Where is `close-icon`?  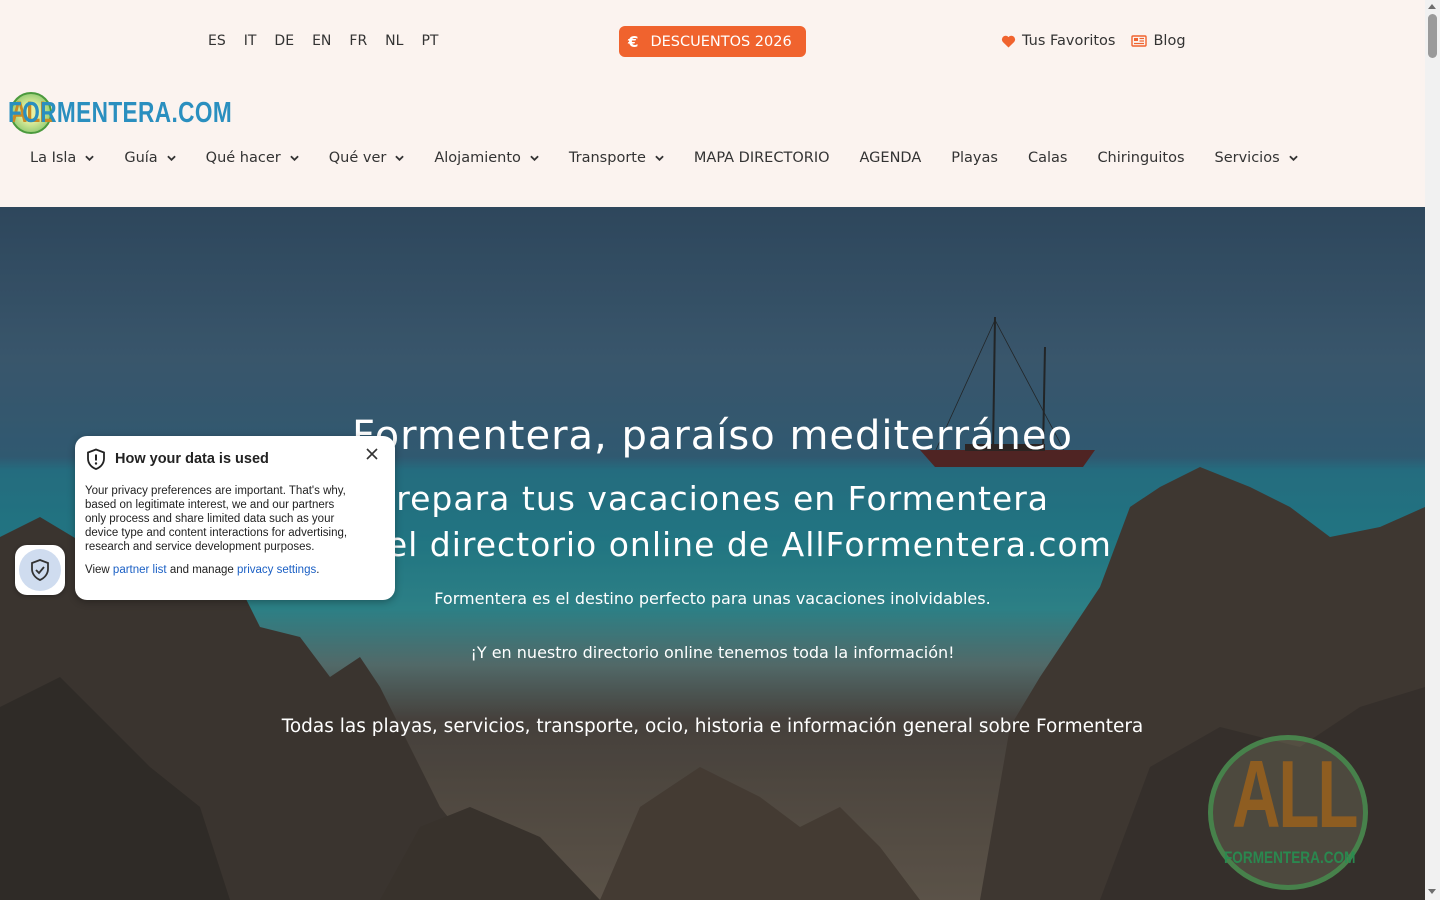
close-icon is located at coordinates (372, 454).